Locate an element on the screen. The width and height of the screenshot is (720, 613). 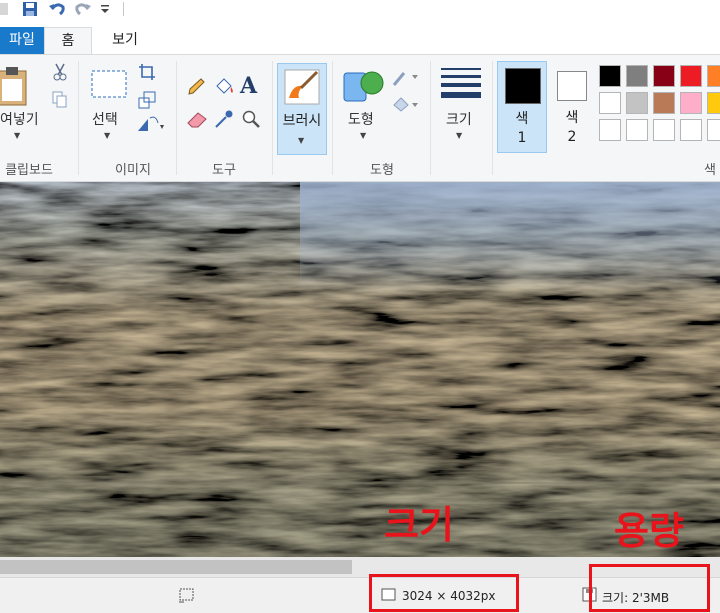
group-label-tools: 도구 is located at coordinates (224, 170).